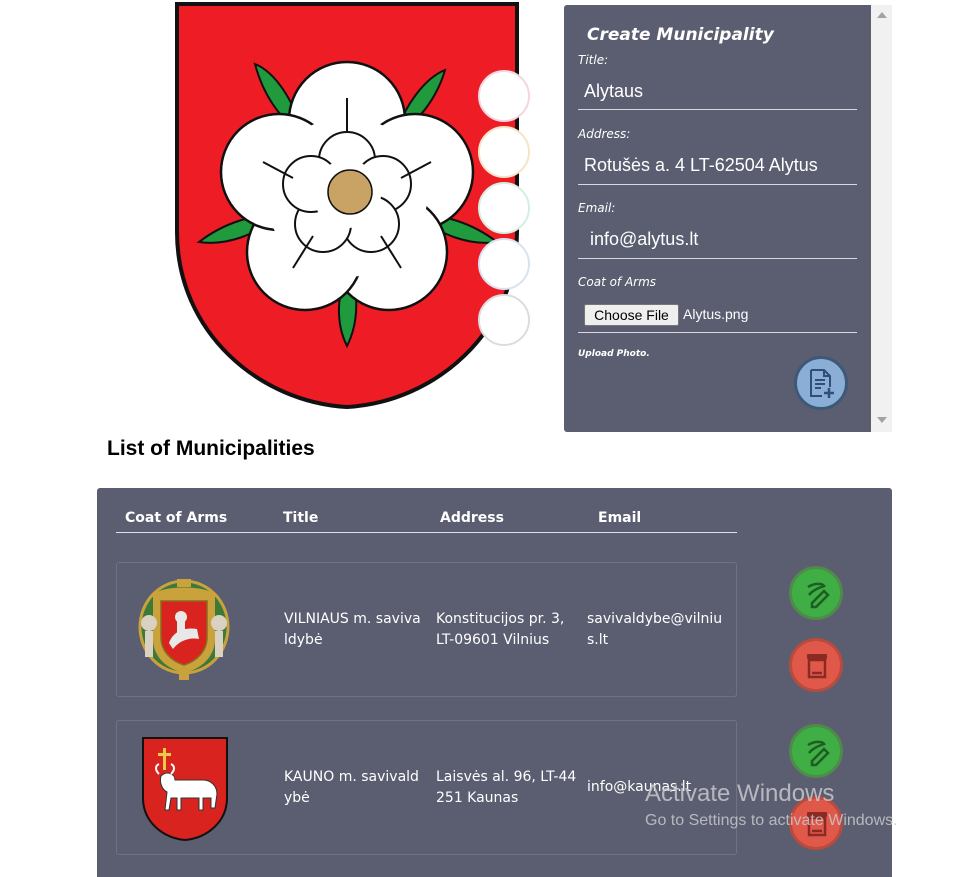 The image size is (979, 877). Describe the element at coordinates (882, 15) in the screenshot. I see `scroll-up-arrow-icon` at that location.